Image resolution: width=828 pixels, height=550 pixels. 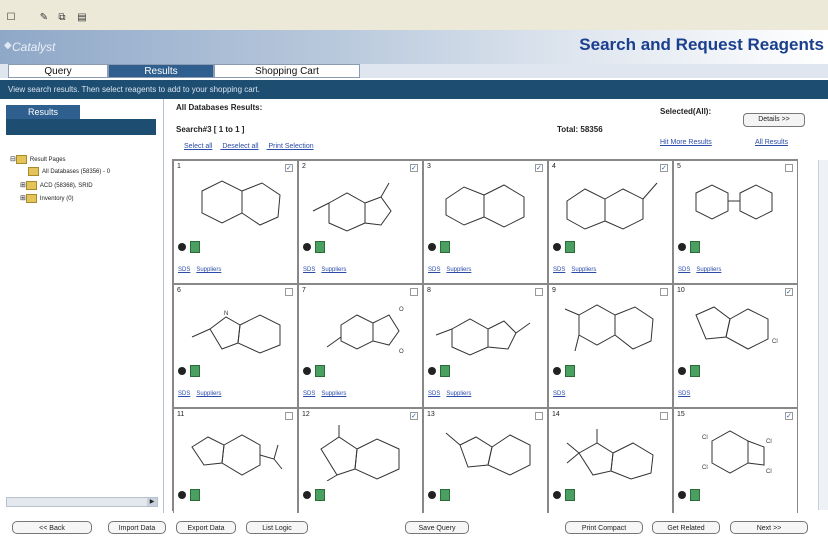 I want to click on result-cell: 2 ✓ SDS Suppliers, so click(x=360, y=222).